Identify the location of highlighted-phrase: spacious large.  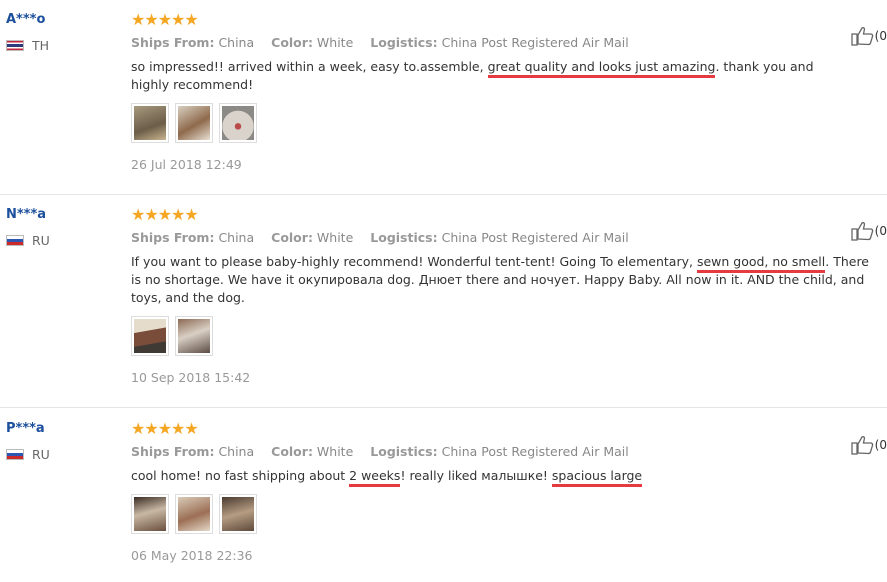
(597, 477).